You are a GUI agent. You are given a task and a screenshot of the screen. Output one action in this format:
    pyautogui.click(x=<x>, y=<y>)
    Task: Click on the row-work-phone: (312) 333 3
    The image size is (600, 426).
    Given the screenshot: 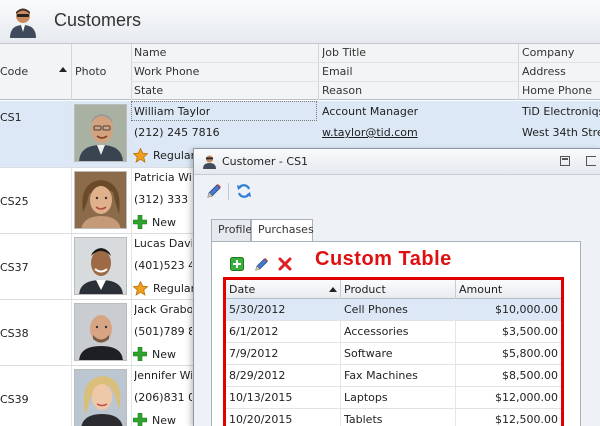 What is the action you would take?
    pyautogui.click(x=163, y=199)
    